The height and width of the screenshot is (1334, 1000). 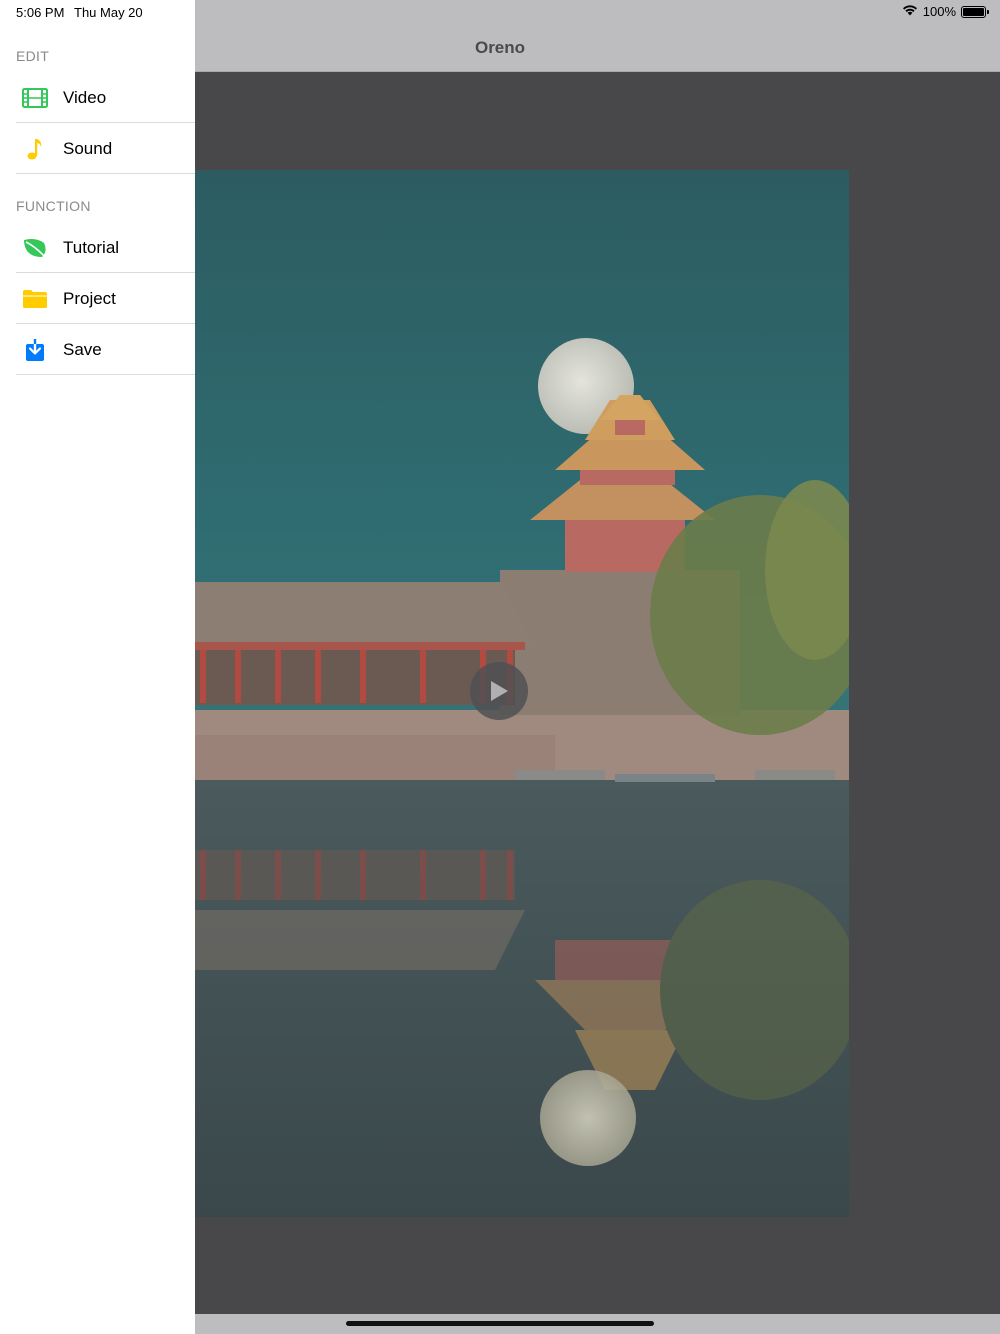 I want to click on play-icon, so click(x=499, y=691).